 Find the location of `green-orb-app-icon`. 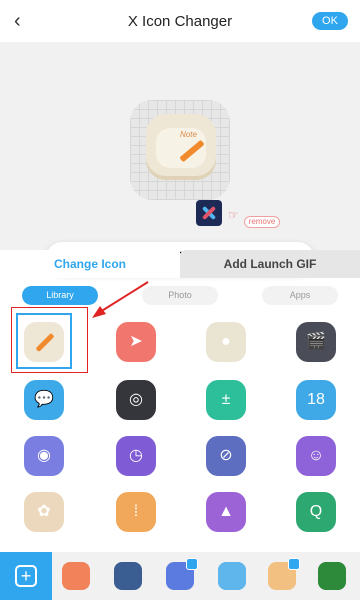

green-orb-app-icon is located at coordinates (332, 576).